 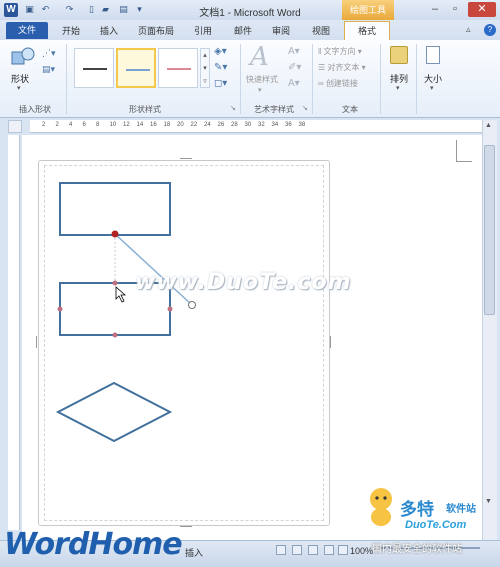 I want to click on web-layout-icon, so click(x=313, y=550).